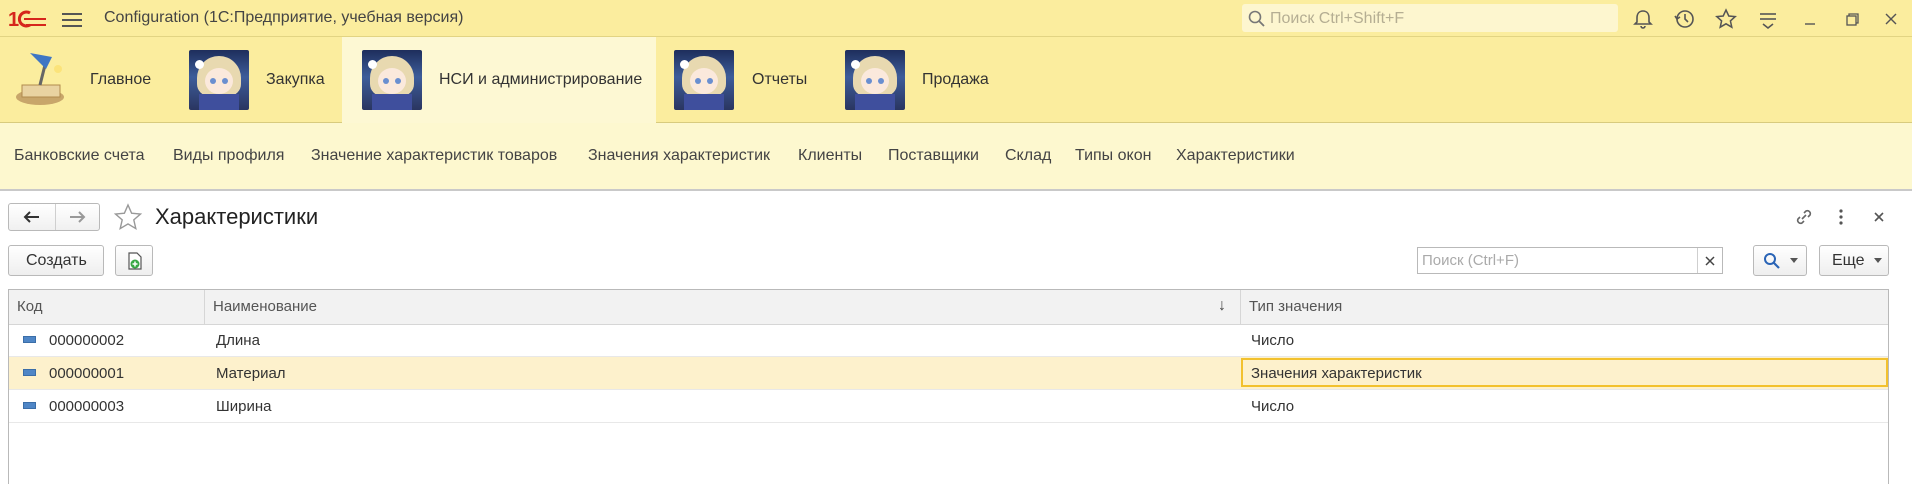 This screenshot has width=1912, height=484. Describe the element at coordinates (541, 79) in the screenshot. I see `section-label: НСИ и администрирование` at that location.